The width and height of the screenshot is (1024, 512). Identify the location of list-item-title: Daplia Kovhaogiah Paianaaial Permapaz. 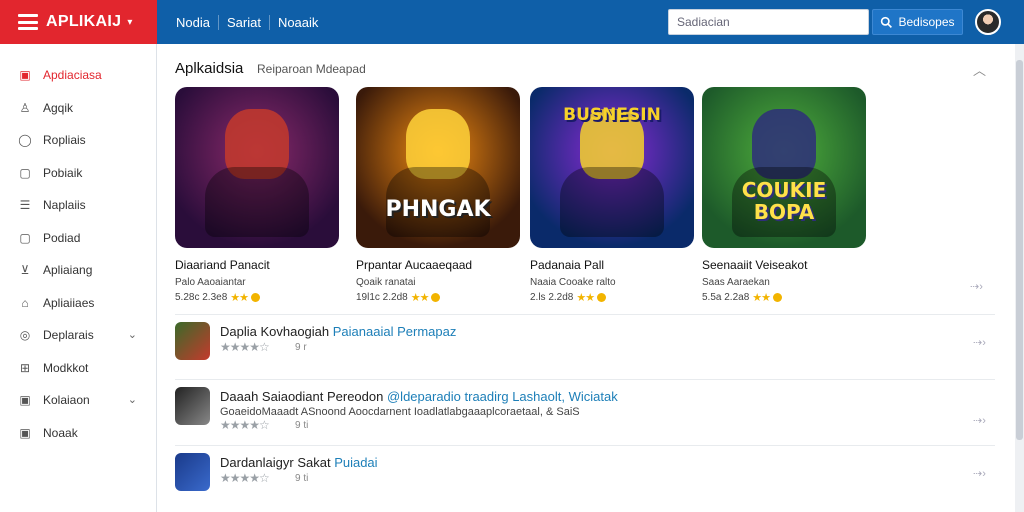
(338, 331).